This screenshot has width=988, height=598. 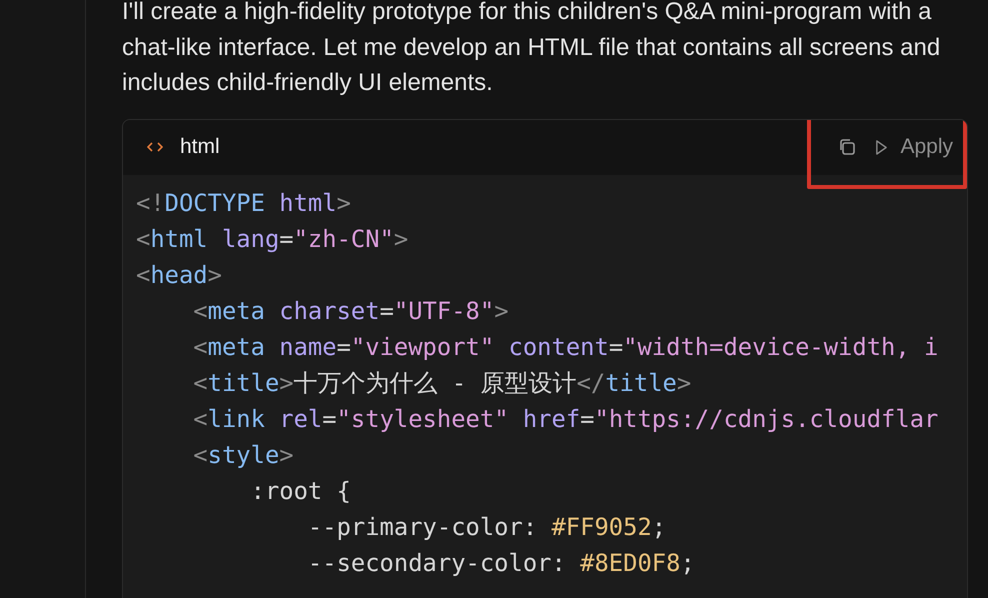 I want to click on message-text: I'll create a high-fidelity prototype for this children's Q&A mini-program with a chat-like interface. Let me develop an HTML file that contains all screens and includes child-friendly UI elements., so click(x=532, y=49).